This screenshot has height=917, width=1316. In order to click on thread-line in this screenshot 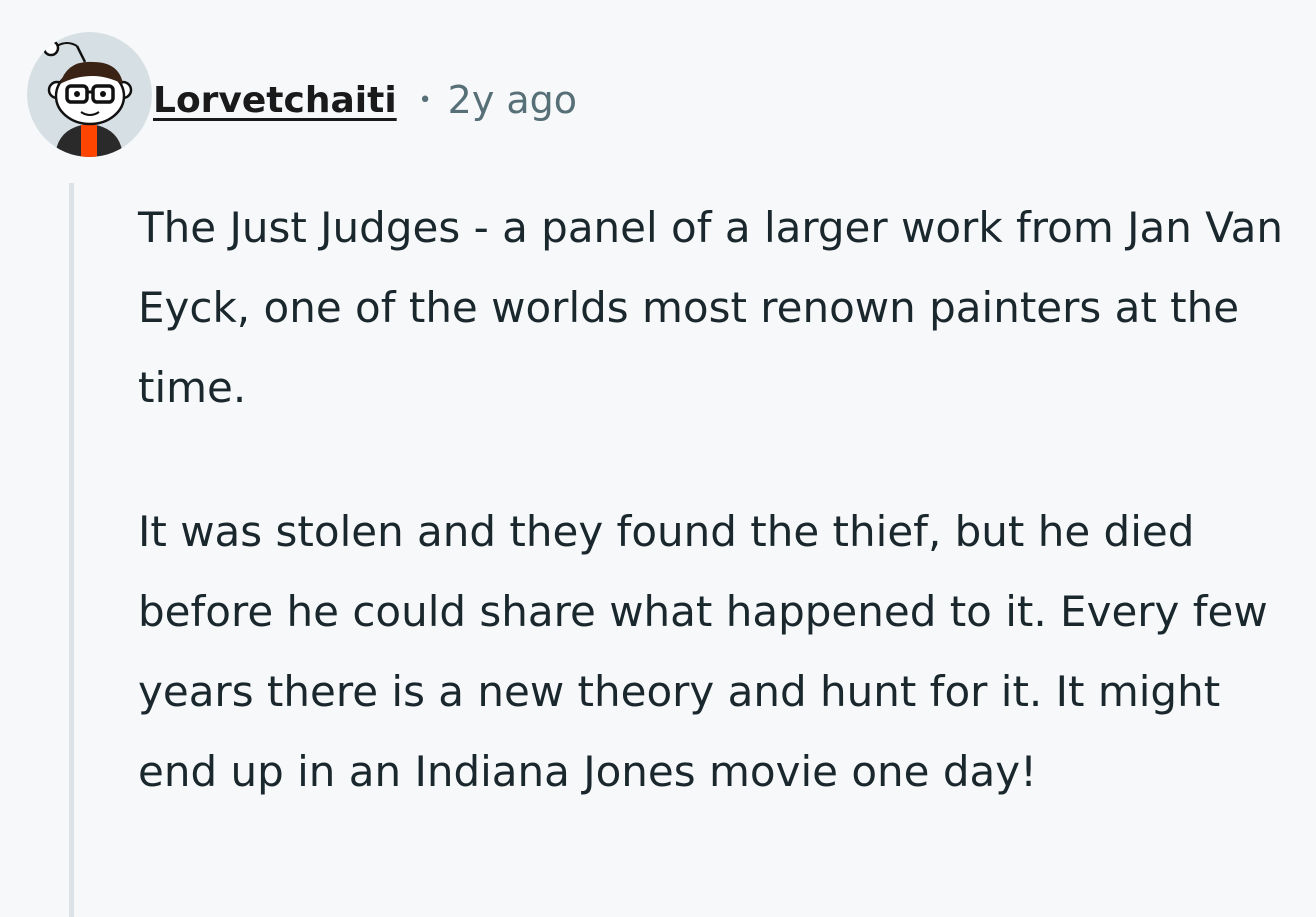, I will do `click(71, 550)`.